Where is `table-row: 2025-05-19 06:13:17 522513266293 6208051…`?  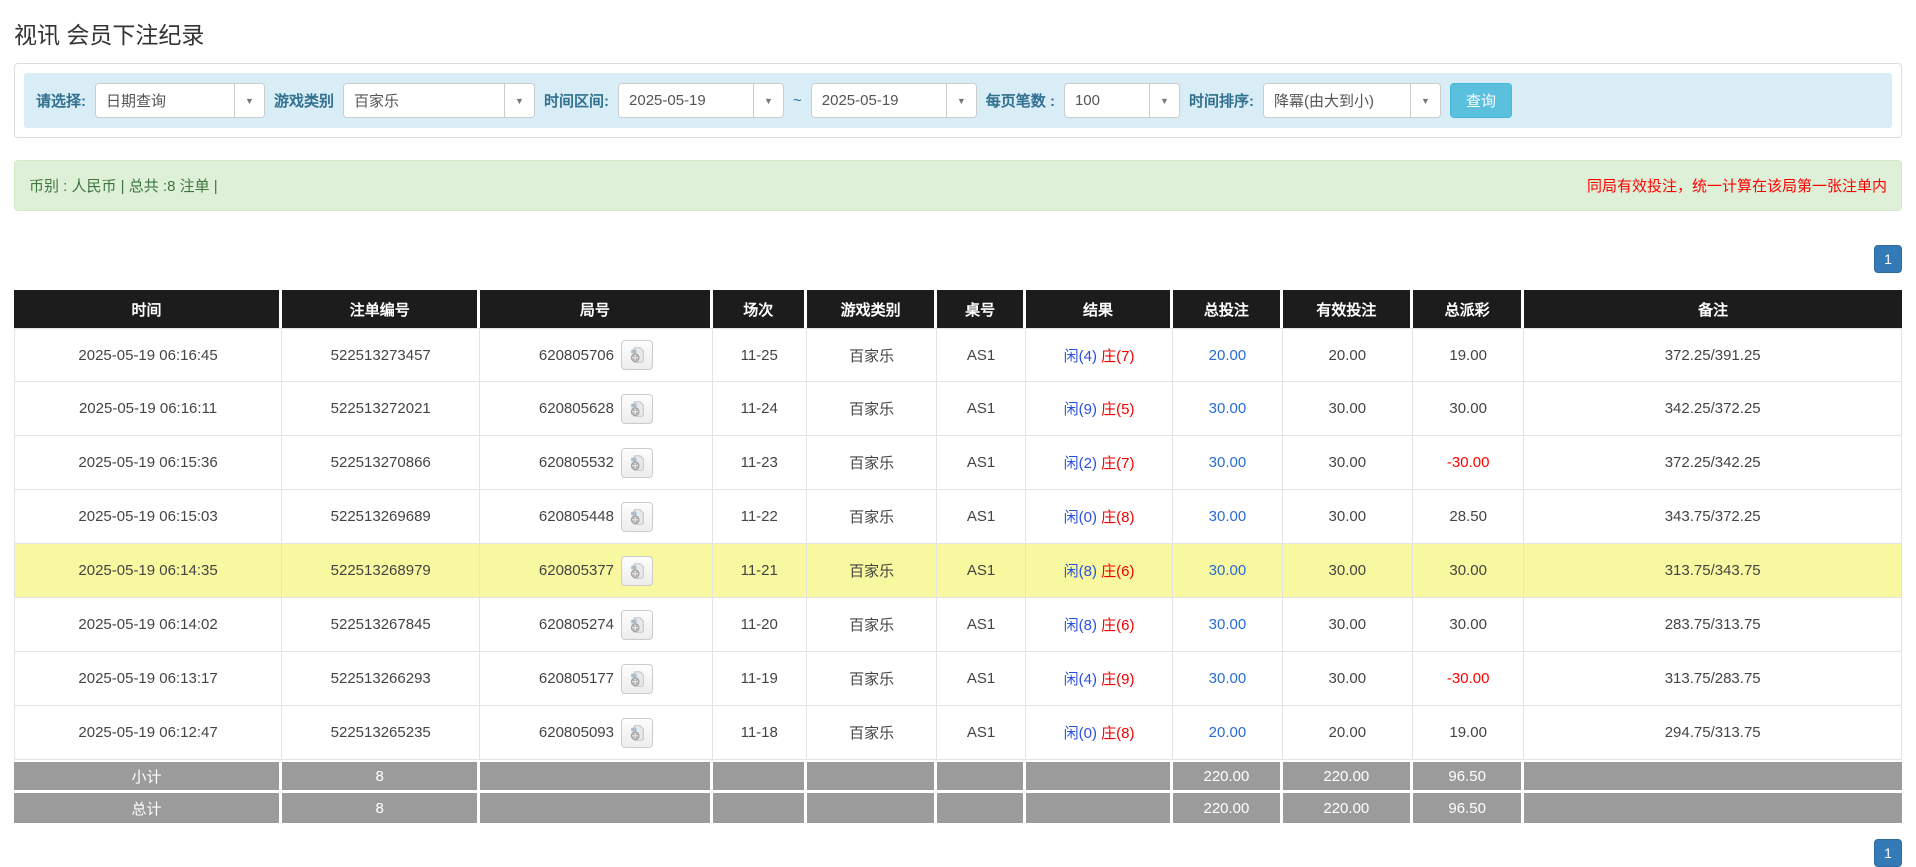 table-row: 2025-05-19 06:13:17 522513266293 6208051… is located at coordinates (958, 679).